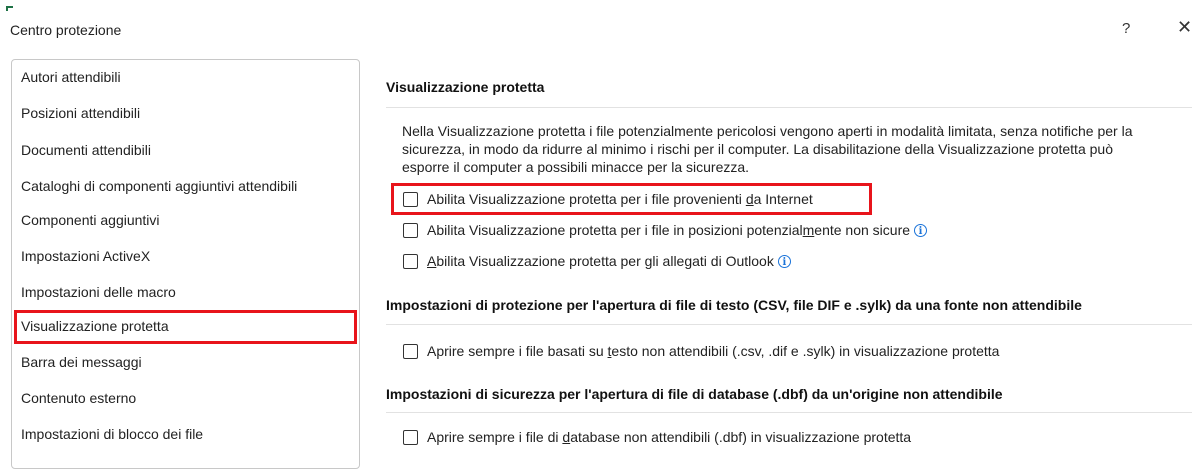  Describe the element at coordinates (1126, 28) in the screenshot. I see `help-button: ?` at that location.